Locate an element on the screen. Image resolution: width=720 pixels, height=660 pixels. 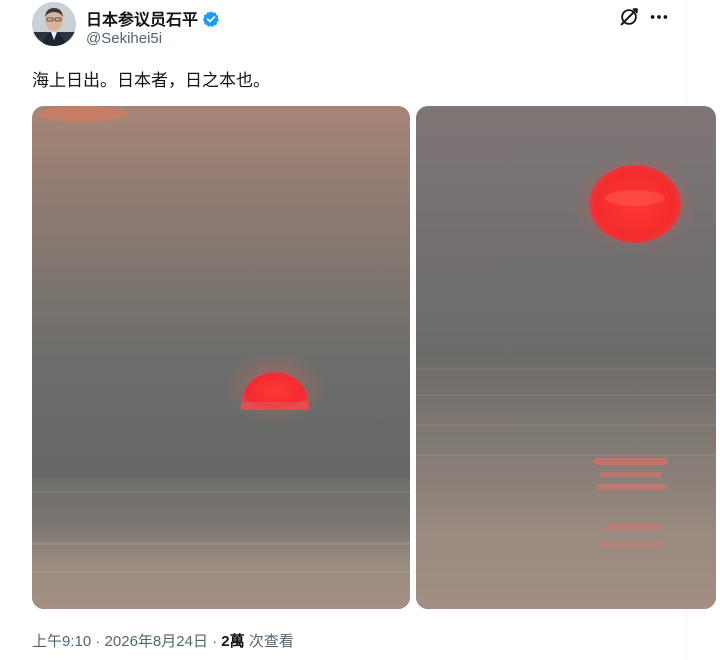
tweet-text: 海上日出。日本者，日之本也。 is located at coordinates (151, 80).